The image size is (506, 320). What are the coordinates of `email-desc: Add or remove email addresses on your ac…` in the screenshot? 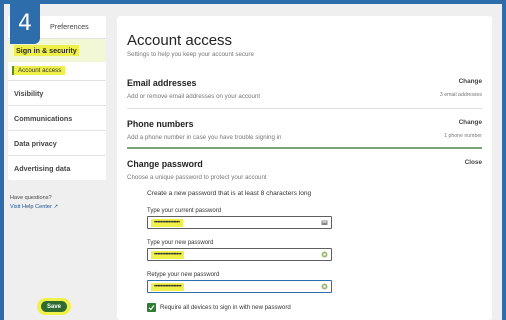 It's located at (194, 96).